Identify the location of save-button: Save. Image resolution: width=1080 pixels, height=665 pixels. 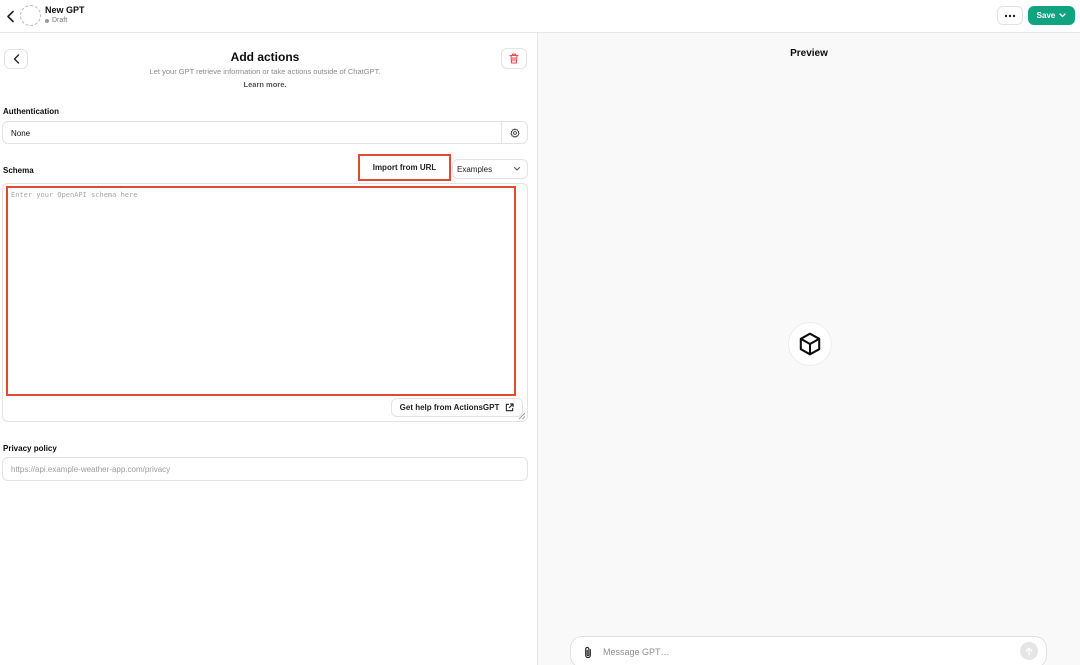
(1051, 15).